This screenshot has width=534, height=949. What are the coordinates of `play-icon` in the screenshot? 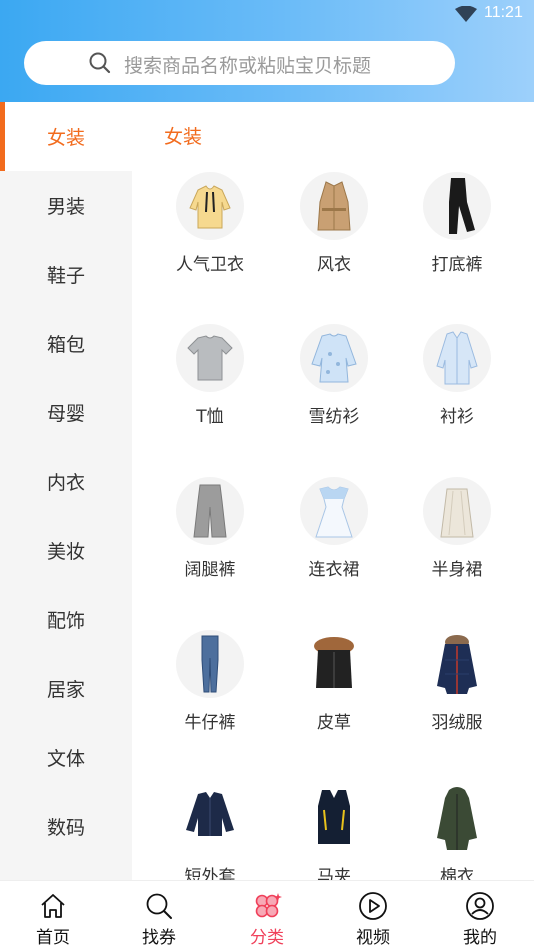 It's located at (373, 906).